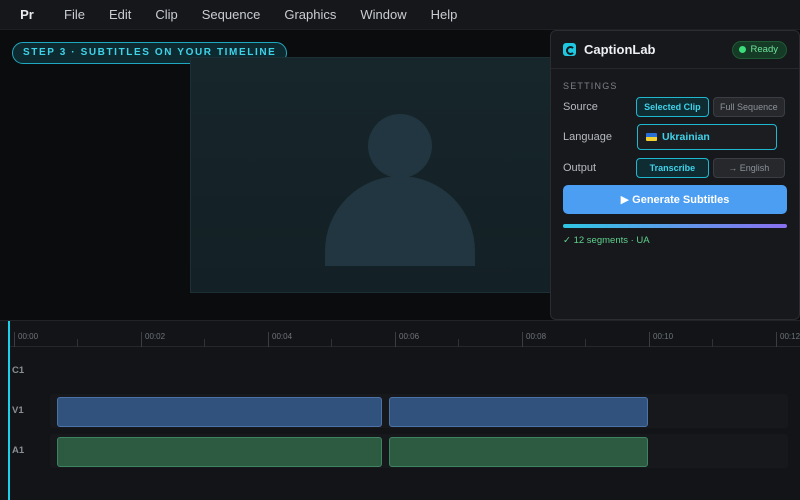 This screenshot has height=500, width=800. Describe the element at coordinates (18, 370) in the screenshot. I see `track-label: C1` at that location.